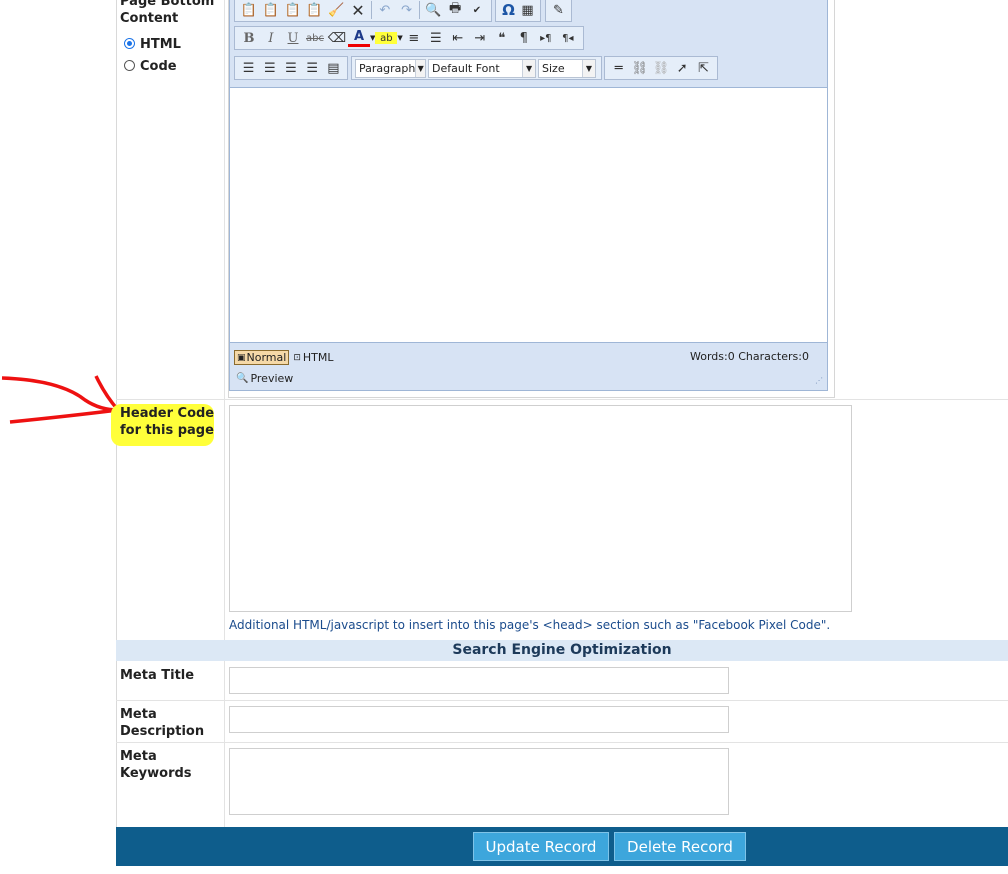 This screenshot has width=1008, height=874. What do you see at coordinates (482, 68) in the screenshot?
I see `font-name-select: Default Font ▼` at bounding box center [482, 68].